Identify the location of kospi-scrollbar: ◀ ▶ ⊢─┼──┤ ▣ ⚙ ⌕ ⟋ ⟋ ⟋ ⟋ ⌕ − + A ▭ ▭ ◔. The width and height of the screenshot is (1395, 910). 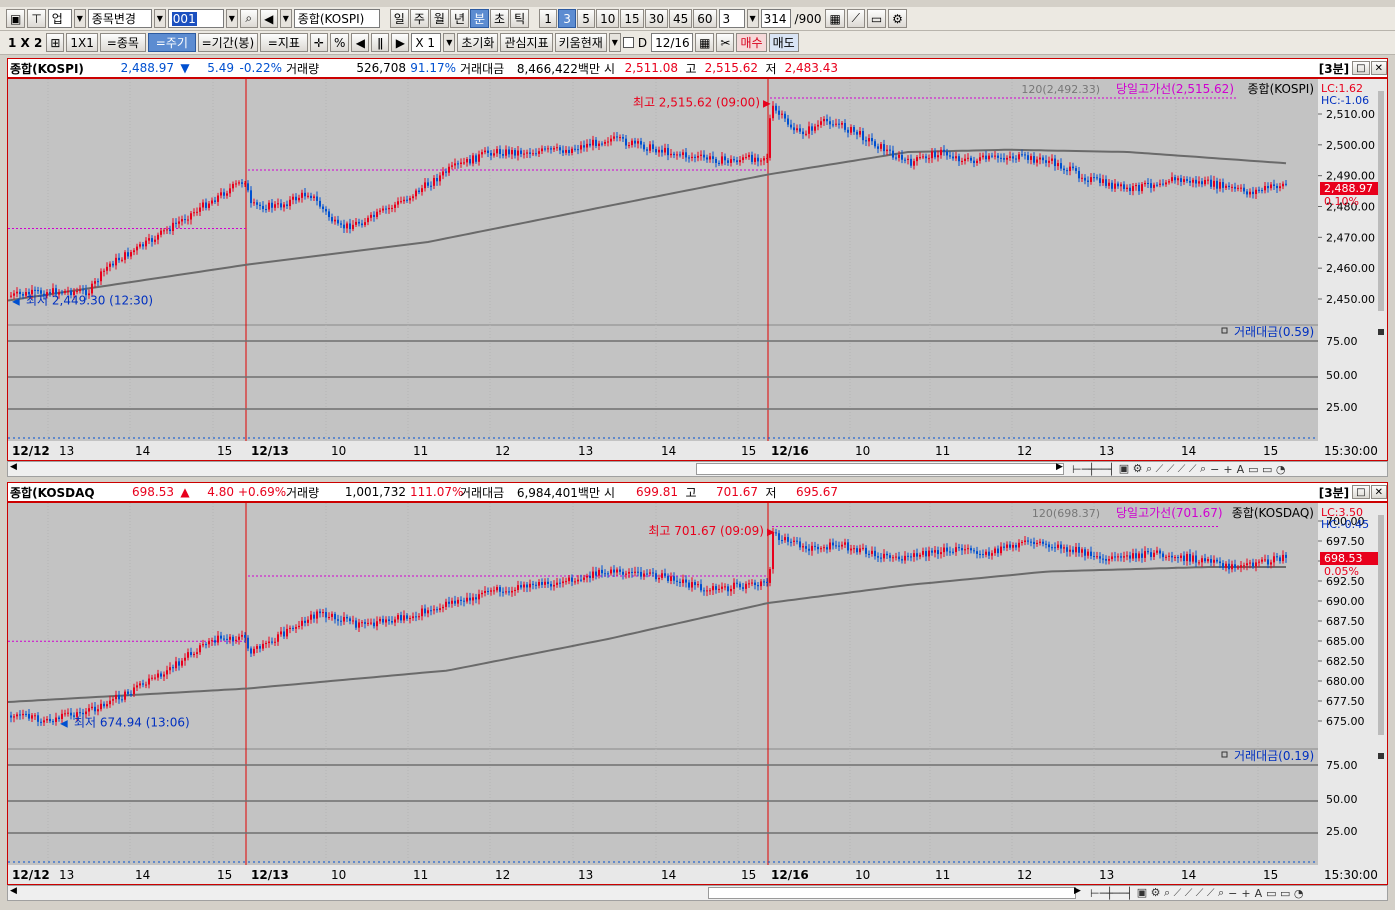
(697, 469).